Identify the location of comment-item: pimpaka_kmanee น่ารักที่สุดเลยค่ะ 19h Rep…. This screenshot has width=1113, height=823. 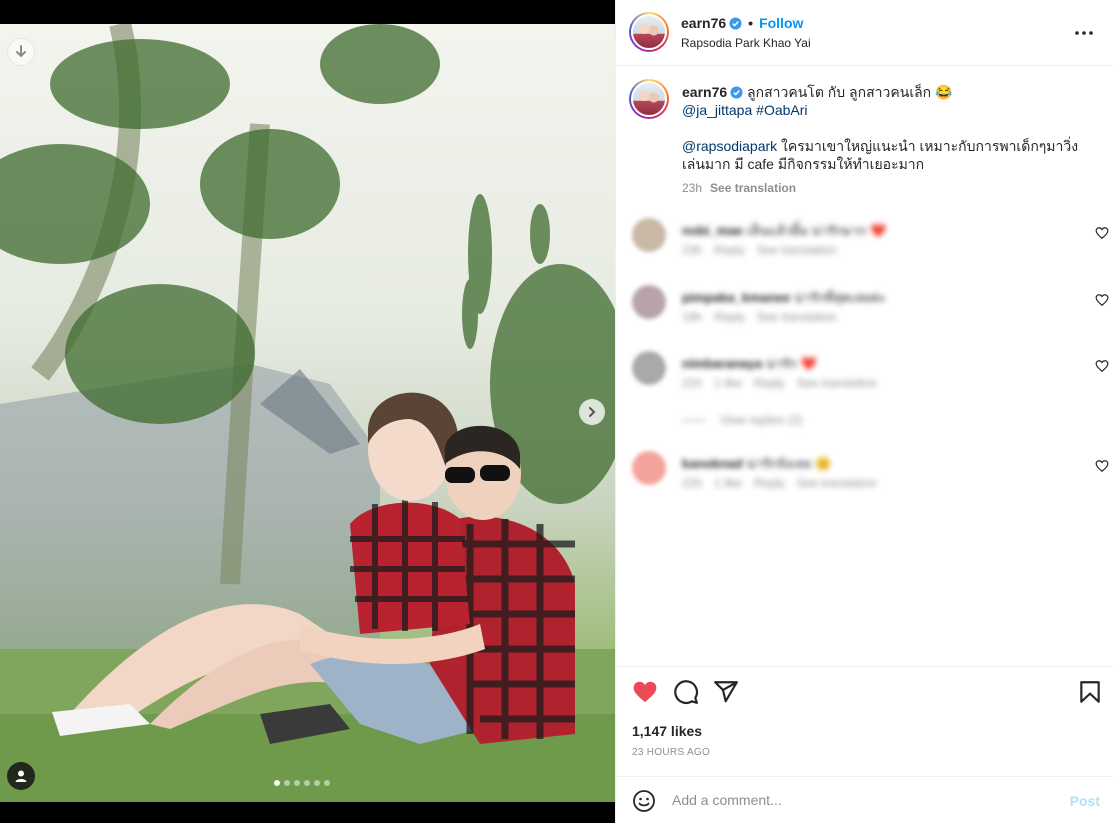
(869, 310).